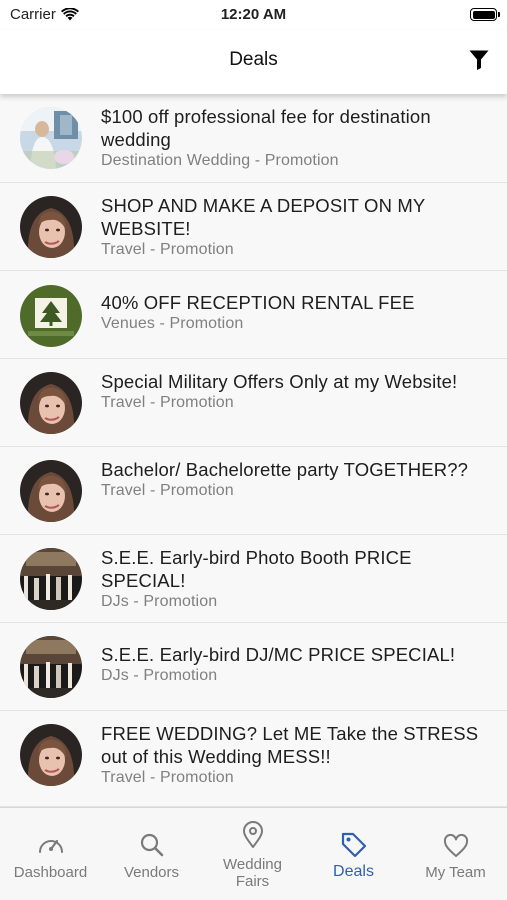 Image resolution: width=507 pixels, height=900 pixels. I want to click on battery-icon, so click(485, 14).